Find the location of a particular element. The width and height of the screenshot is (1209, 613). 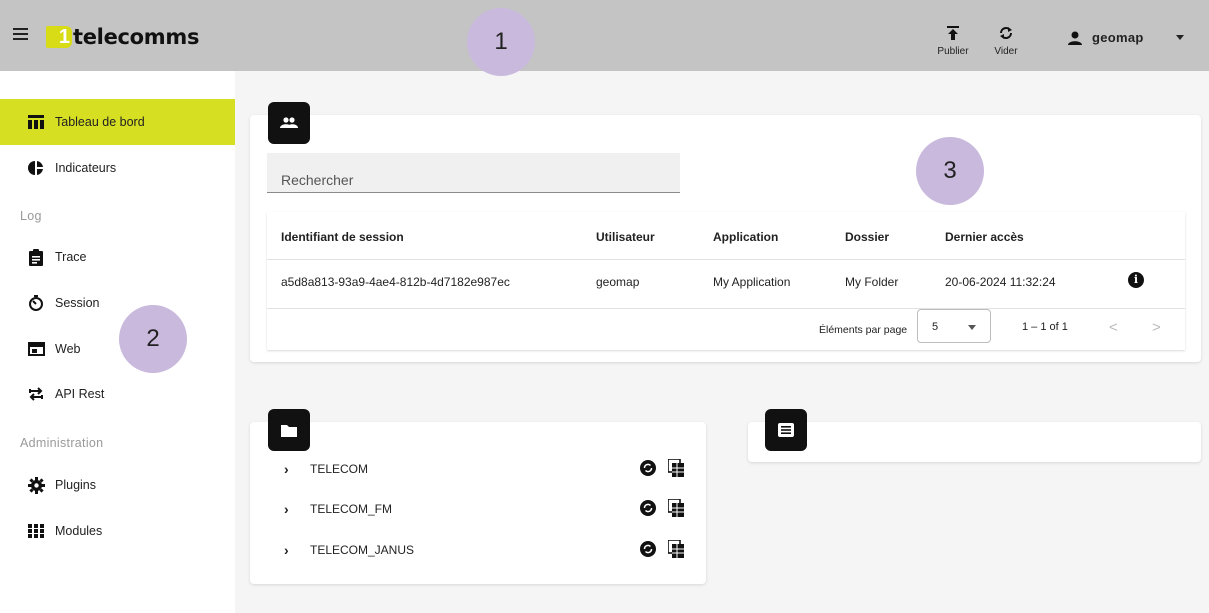

top-bar: 1 telecomms Publier Vider geomap is located at coordinates (604, 35).